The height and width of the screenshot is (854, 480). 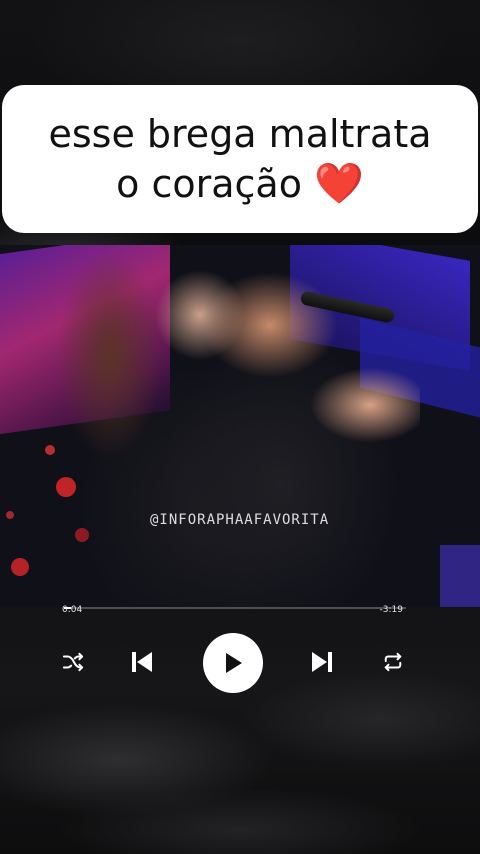 I want to click on play-icon, so click(x=234, y=663).